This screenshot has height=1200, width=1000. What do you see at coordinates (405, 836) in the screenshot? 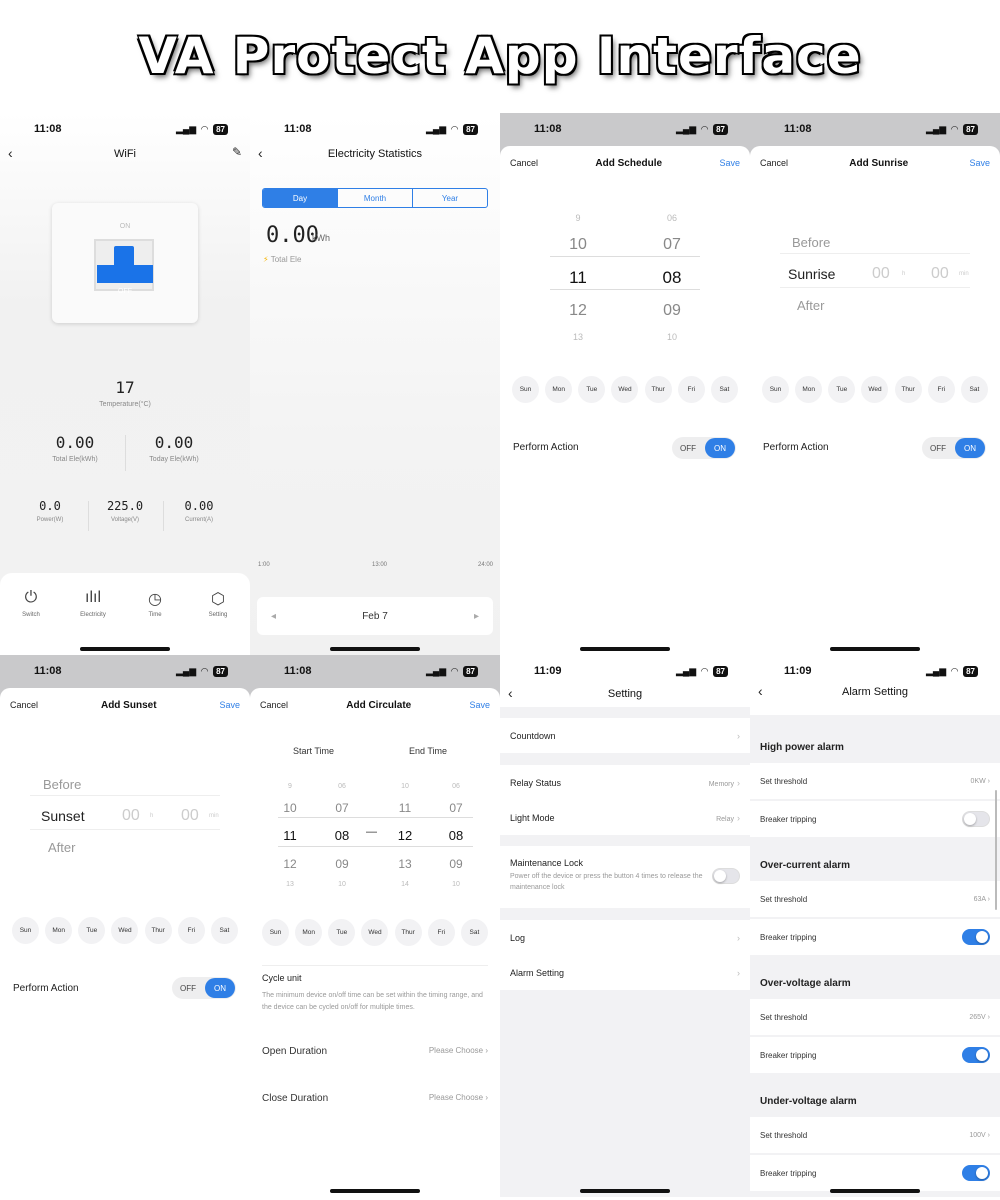
I see `end-hour-picker: 10 11 12 13 14` at bounding box center [405, 836].